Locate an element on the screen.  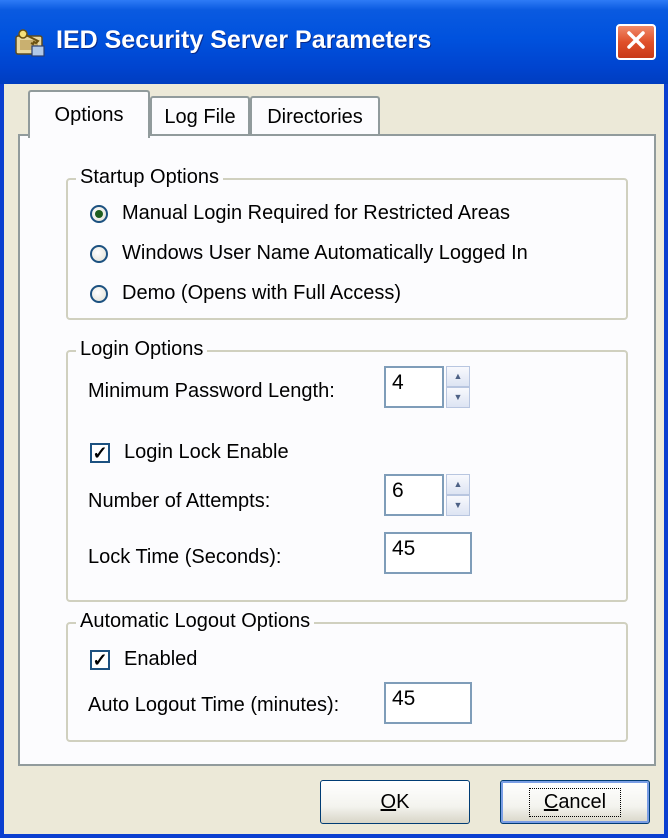
lock-time-label: Lock Time (Seconds): is located at coordinates (185, 557).